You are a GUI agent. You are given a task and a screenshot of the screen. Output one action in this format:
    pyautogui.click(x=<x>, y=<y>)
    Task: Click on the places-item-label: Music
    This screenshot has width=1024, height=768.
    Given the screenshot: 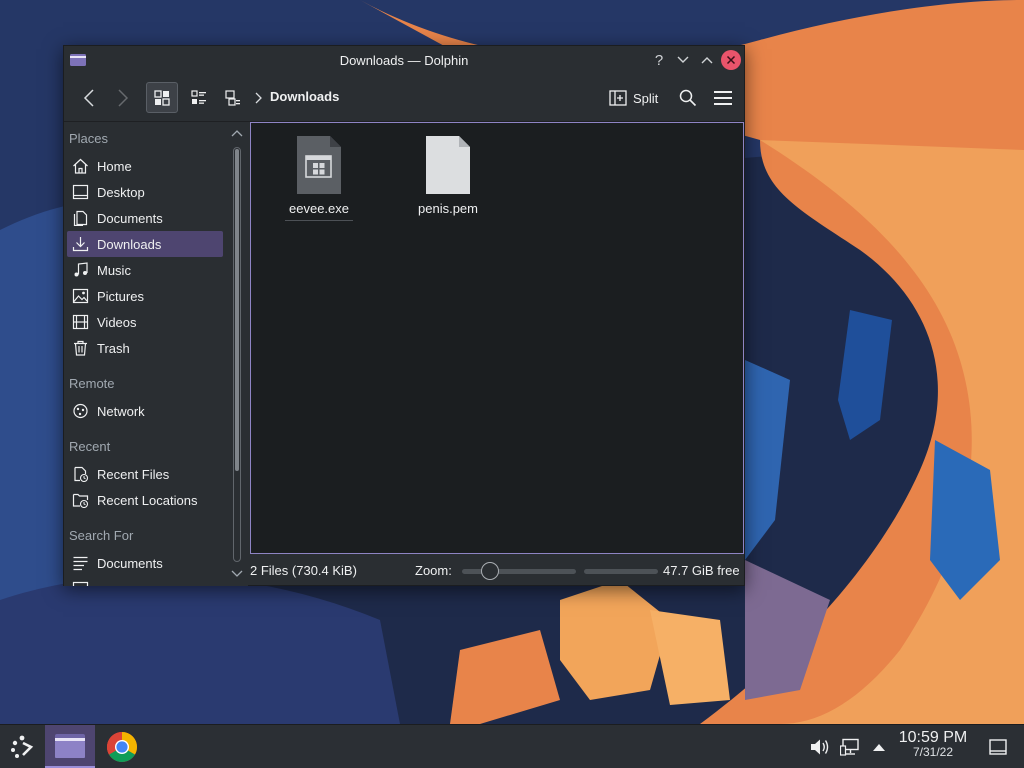 What is the action you would take?
    pyautogui.click(x=114, y=270)
    